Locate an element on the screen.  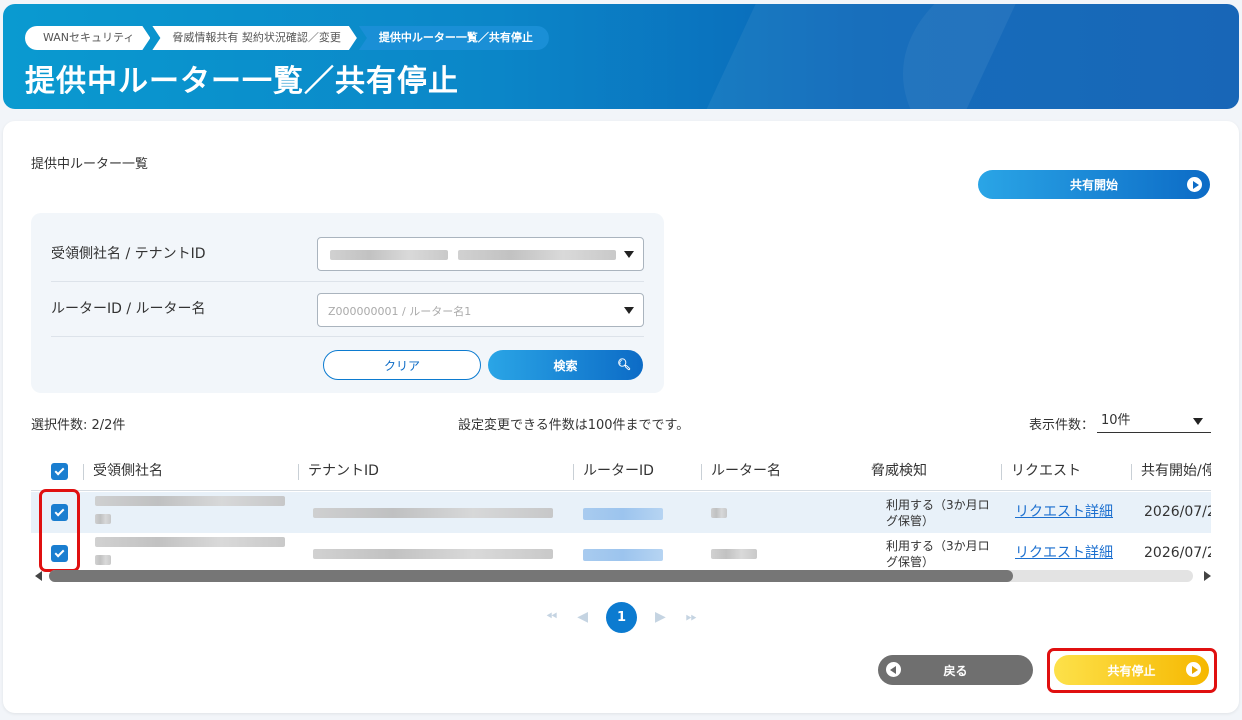
tenant-filter-label: 受領側社名 / テナントID is located at coordinates (128, 254).